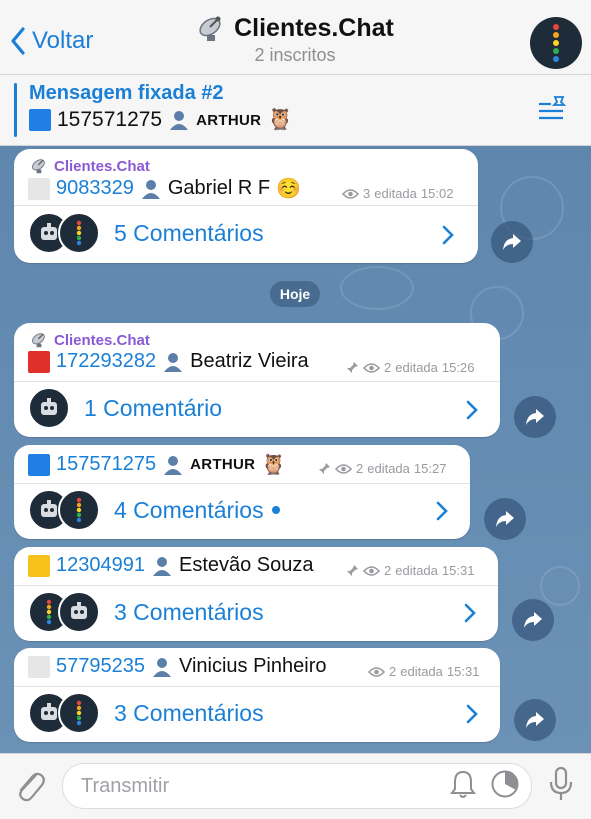  I want to click on back-button: Voltar, so click(51, 41).